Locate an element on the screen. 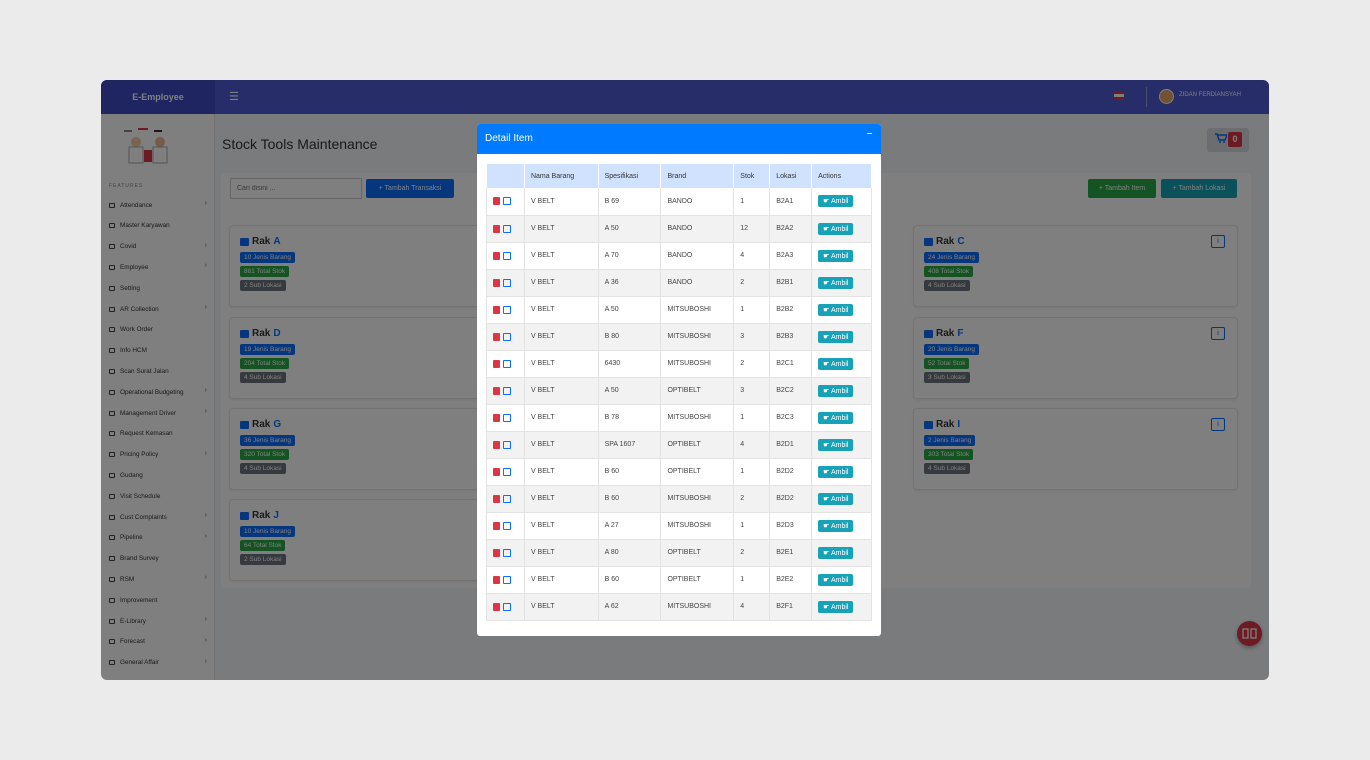 This screenshot has height=760, width=1370. table-cell: SPA 1607 is located at coordinates (630, 445).